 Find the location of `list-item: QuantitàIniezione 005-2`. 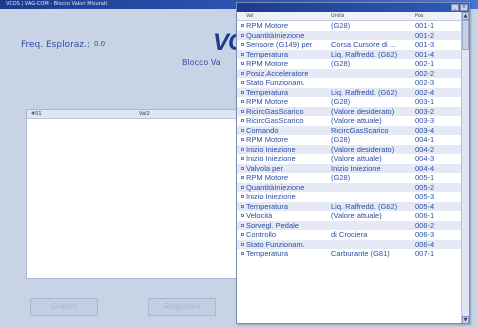

list-item: QuantitàIniezione 005-2 is located at coordinates (350, 187).